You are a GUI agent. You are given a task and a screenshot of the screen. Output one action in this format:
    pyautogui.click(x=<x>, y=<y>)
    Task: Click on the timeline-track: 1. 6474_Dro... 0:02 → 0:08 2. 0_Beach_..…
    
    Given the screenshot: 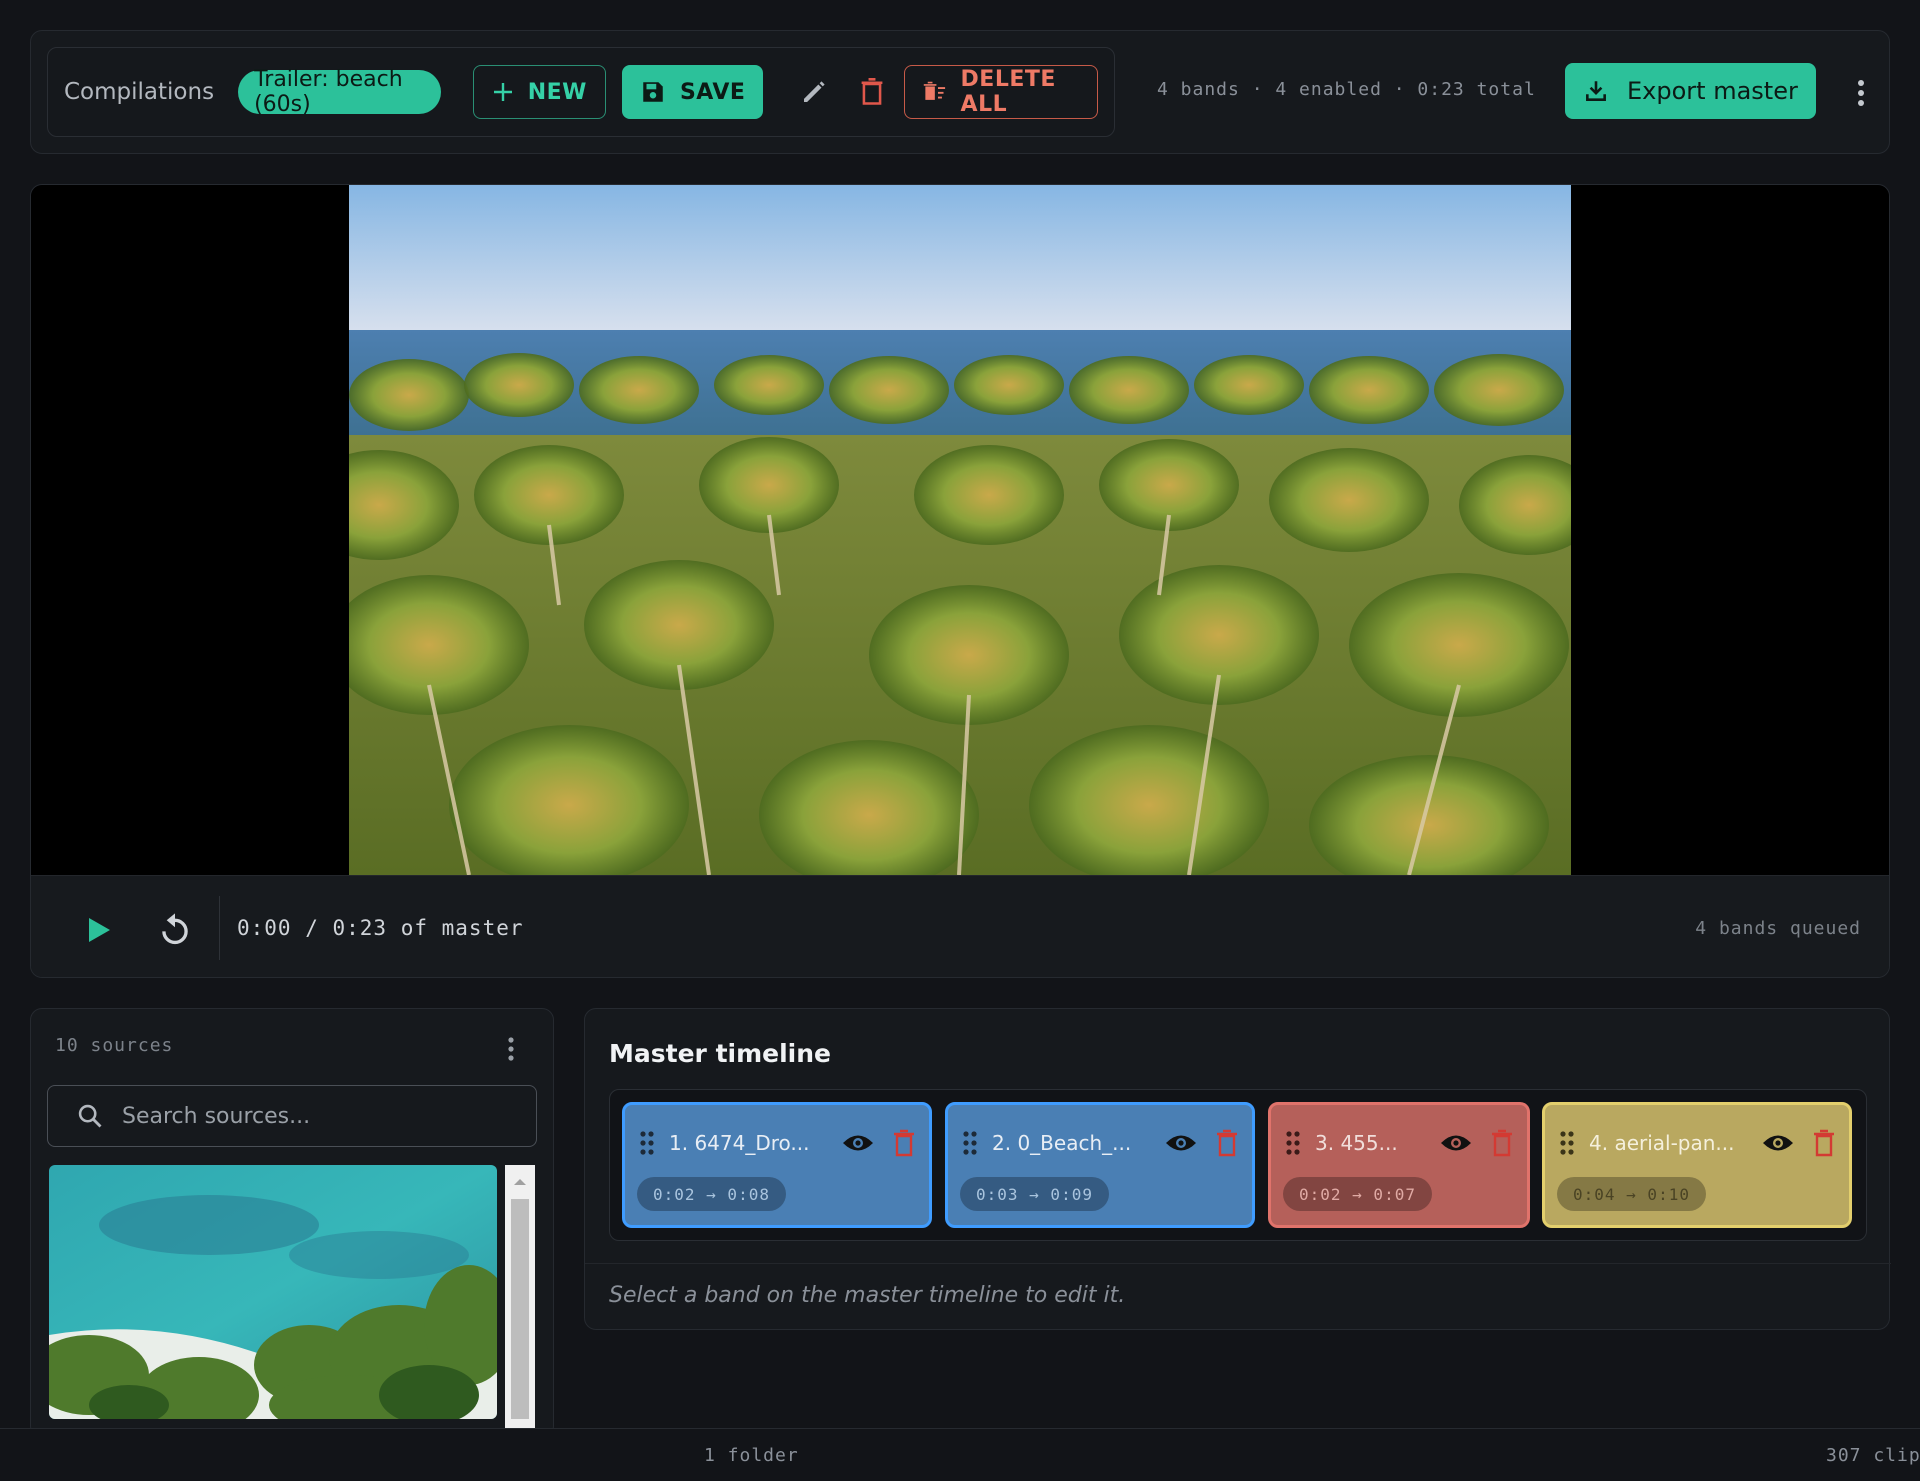 What is the action you would take?
    pyautogui.click(x=1238, y=1165)
    